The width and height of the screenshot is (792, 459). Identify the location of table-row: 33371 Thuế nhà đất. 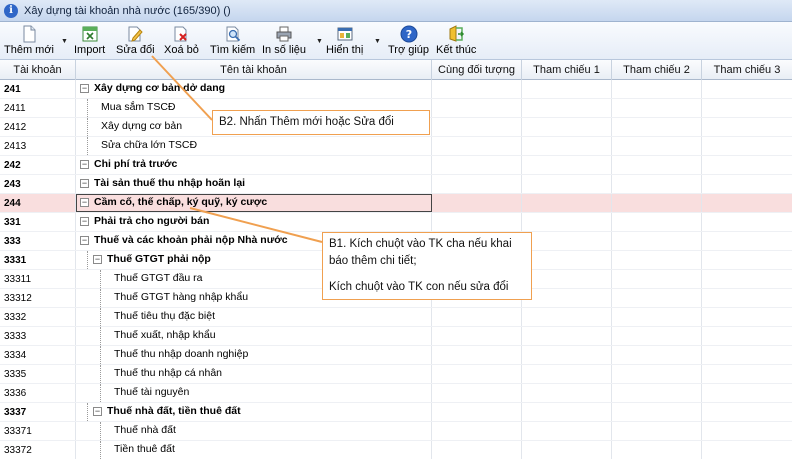
(396, 431).